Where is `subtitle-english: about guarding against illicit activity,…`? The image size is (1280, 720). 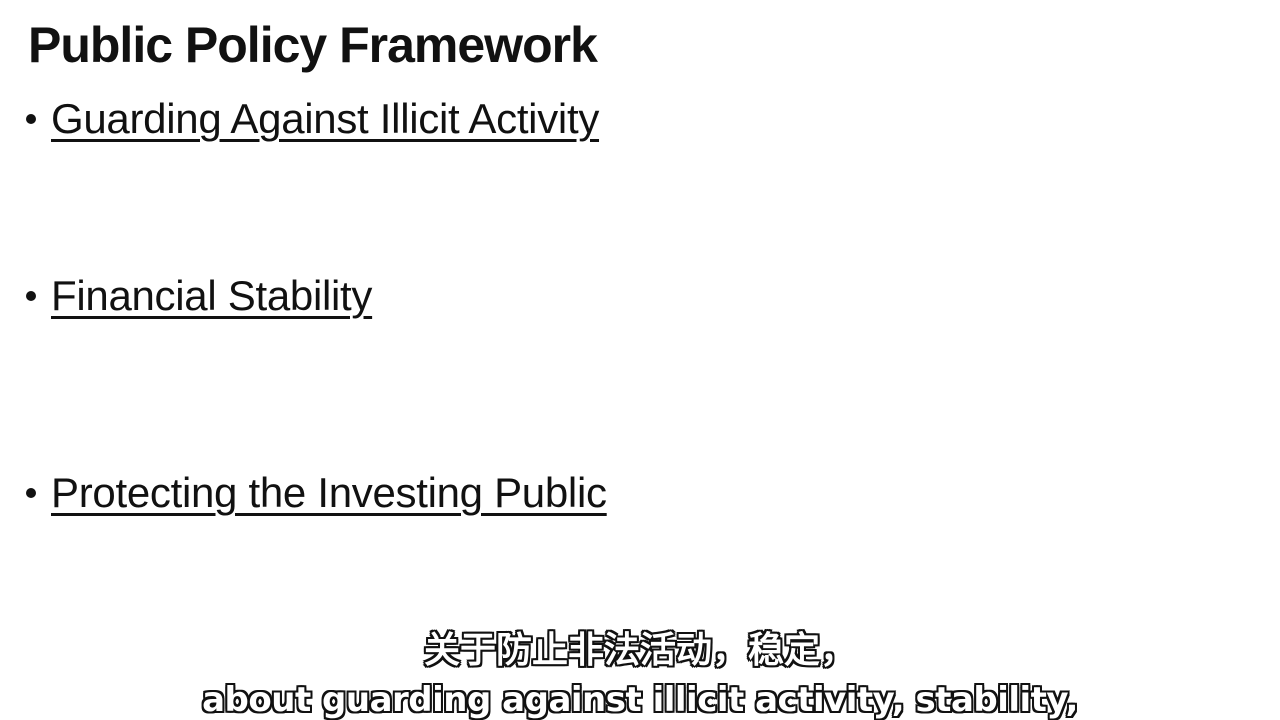 subtitle-english: about guarding against illicit activity,… is located at coordinates (640, 699).